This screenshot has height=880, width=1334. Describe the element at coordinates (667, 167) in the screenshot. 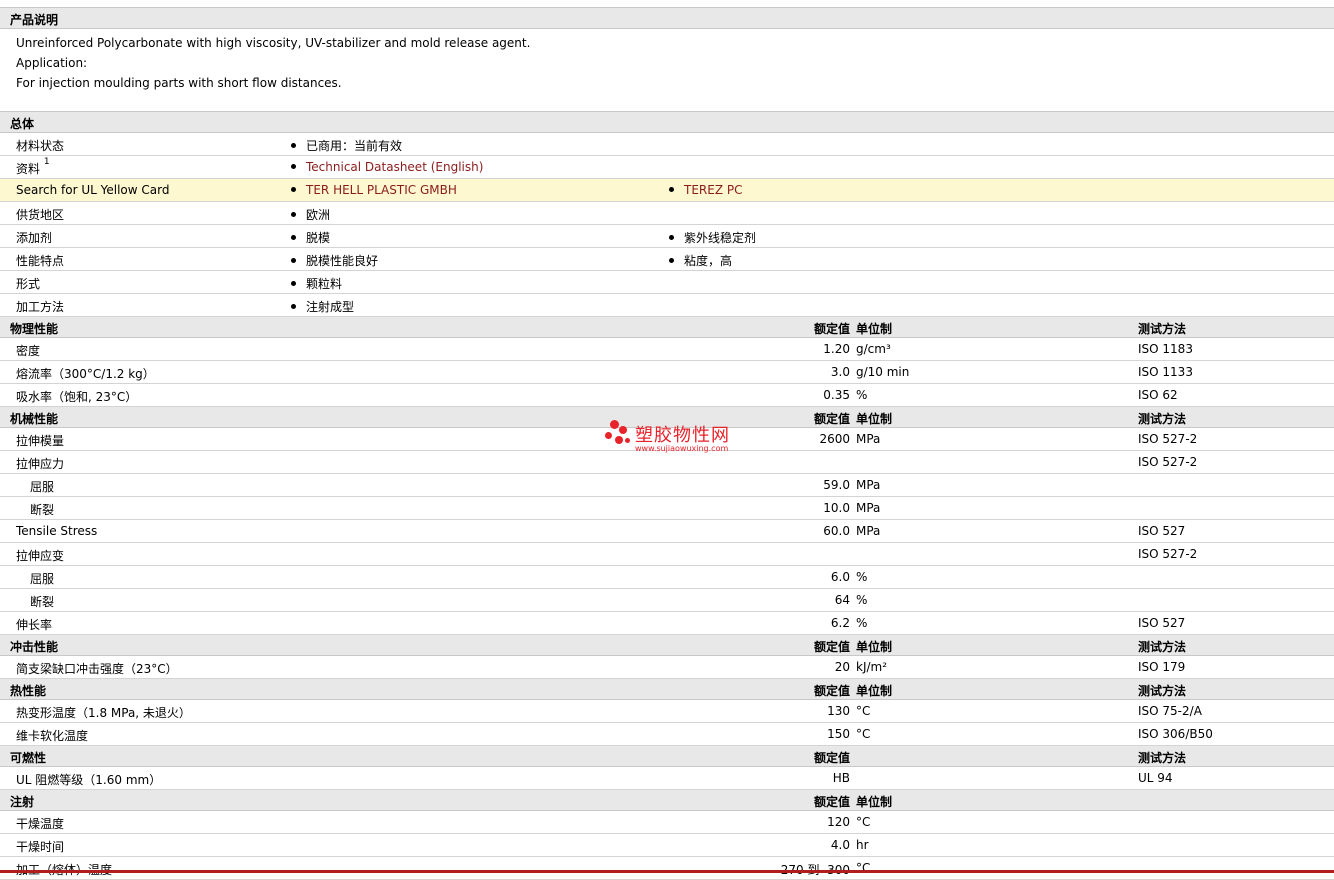

I see `general-row: 资料 1 Technical Datasheet (English)` at that location.